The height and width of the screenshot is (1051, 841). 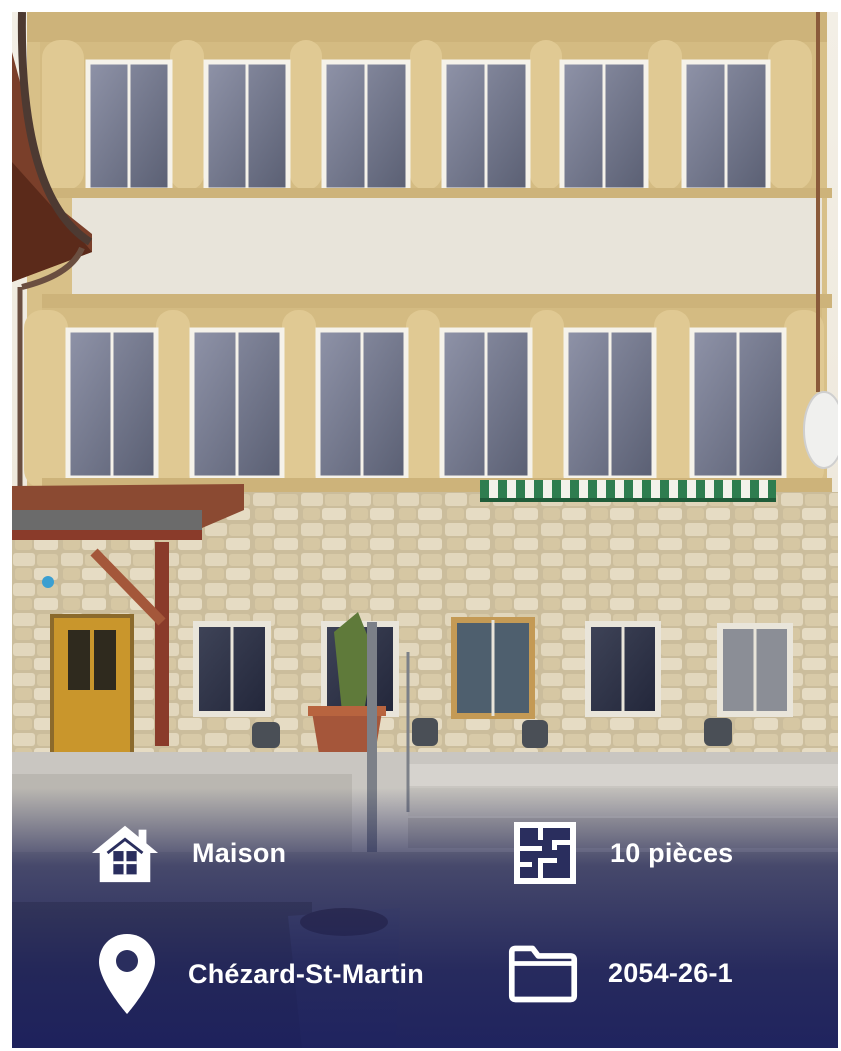 What do you see at coordinates (672, 852) in the screenshot?
I see `rooms-label: 10 pièces` at bounding box center [672, 852].